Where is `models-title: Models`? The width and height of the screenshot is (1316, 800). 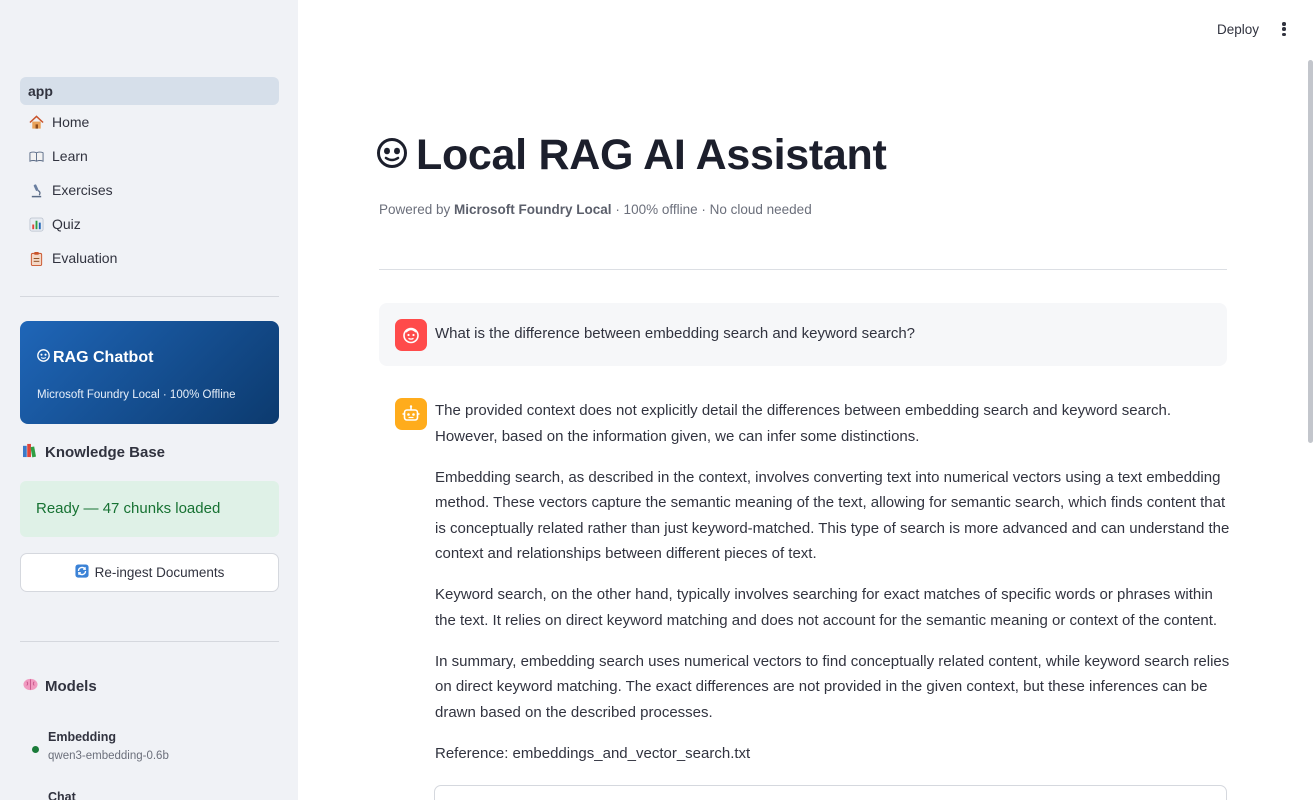
models-title: Models is located at coordinates (59, 686).